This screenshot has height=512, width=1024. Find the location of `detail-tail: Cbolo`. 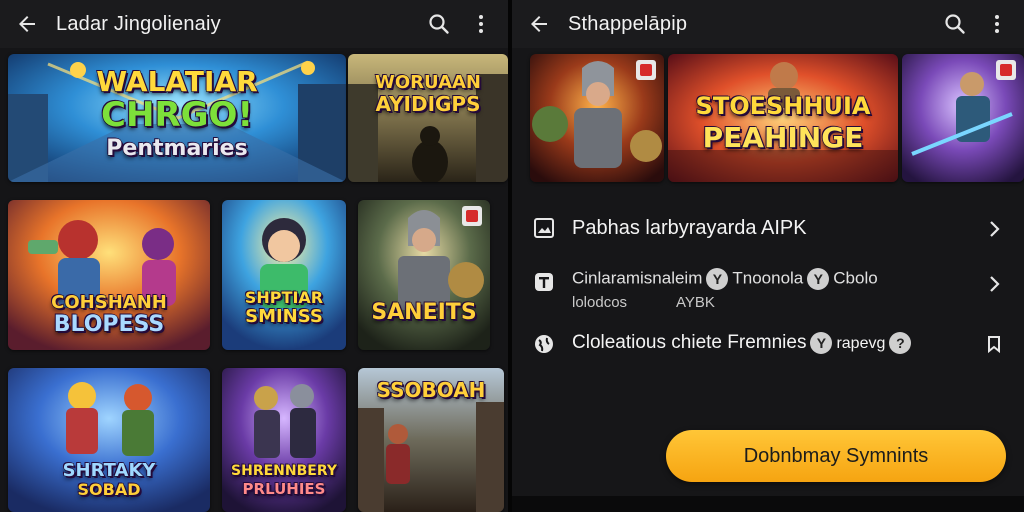

detail-tail: Cbolo is located at coordinates (855, 278).